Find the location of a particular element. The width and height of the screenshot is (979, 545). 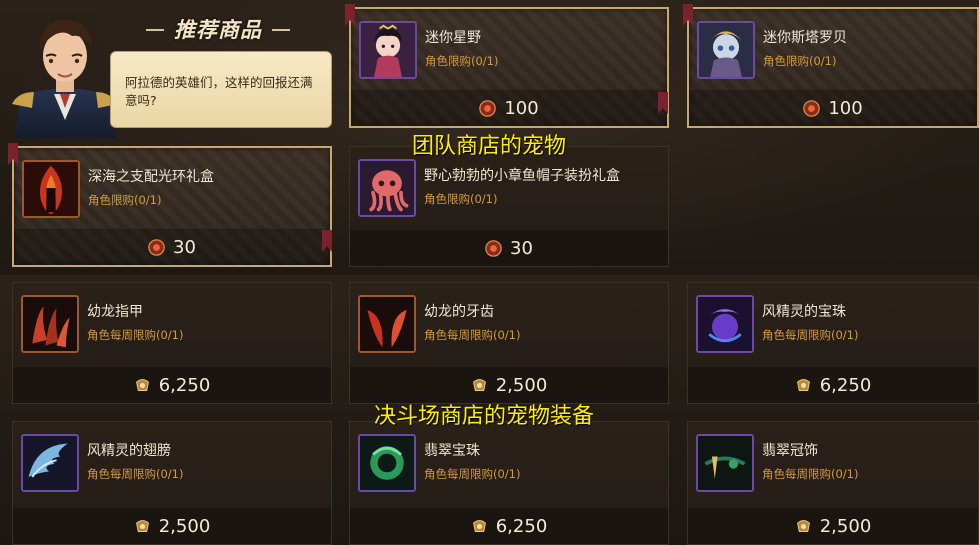

item-name: 风精灵的翅膀 is located at coordinates (129, 451).